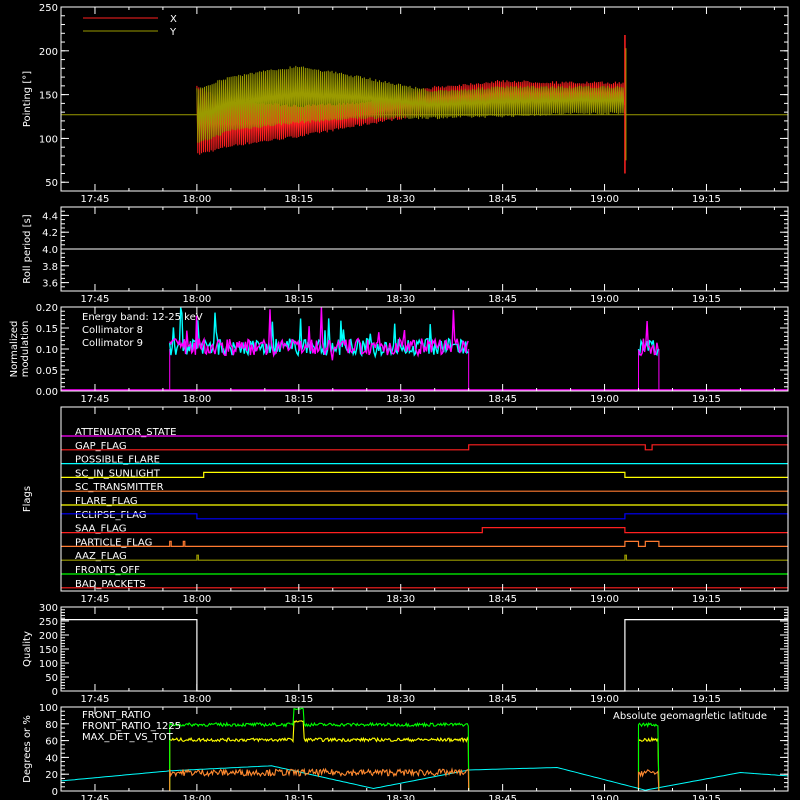 The image size is (800, 800). What do you see at coordinates (47, 308) in the screenshot?
I see `y-tick-label: 0.20` at bounding box center [47, 308].